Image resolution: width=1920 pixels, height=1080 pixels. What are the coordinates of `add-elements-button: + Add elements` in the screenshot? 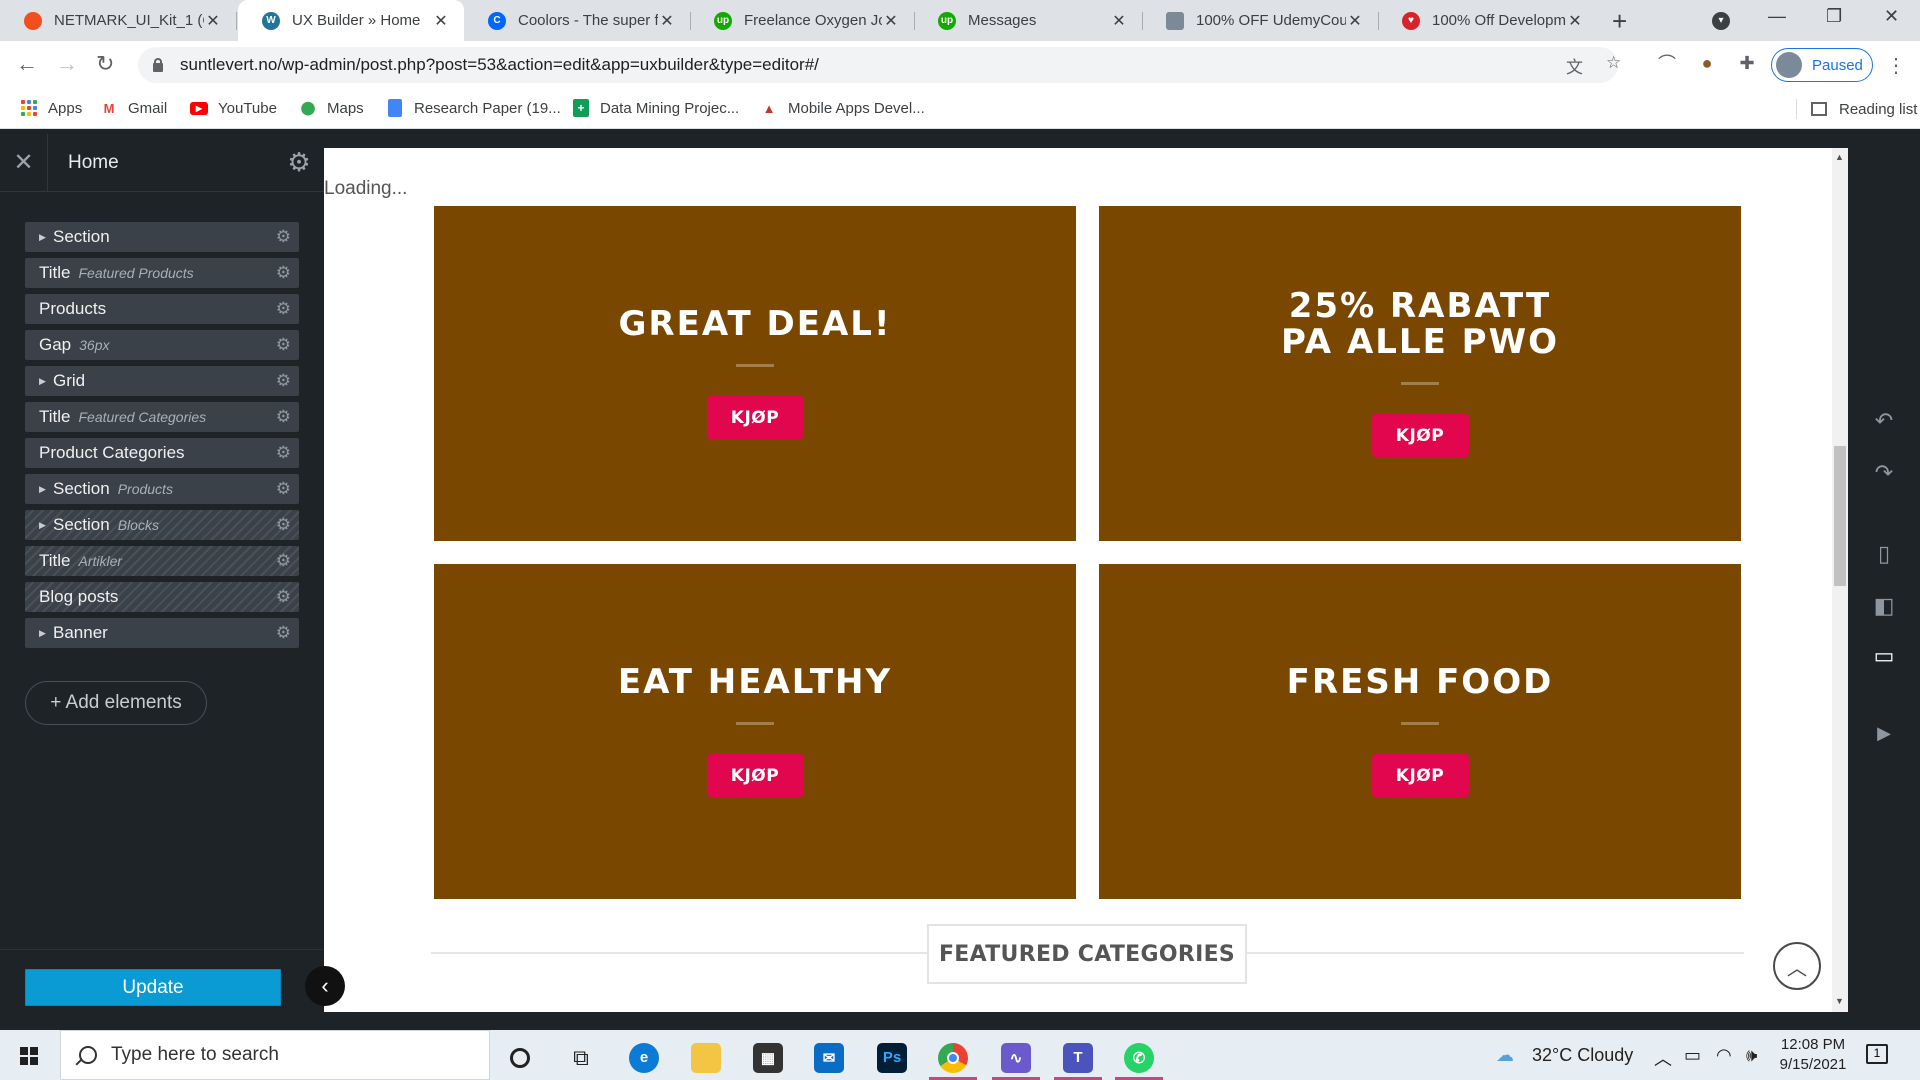 It's located at (116, 703).